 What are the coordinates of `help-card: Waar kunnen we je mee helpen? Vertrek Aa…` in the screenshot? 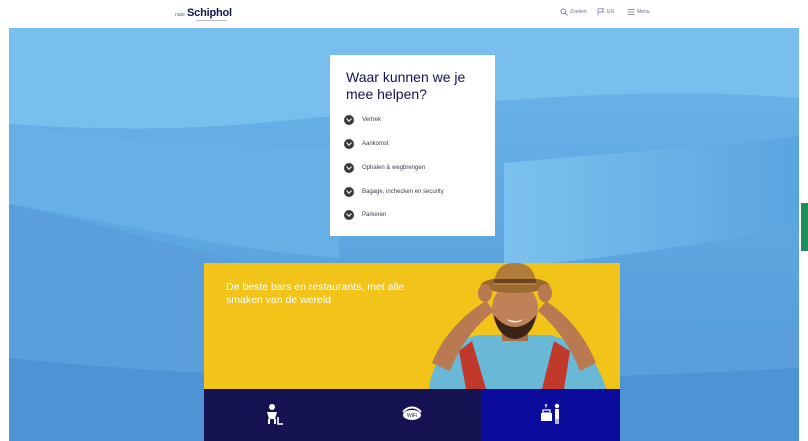 It's located at (412, 145).